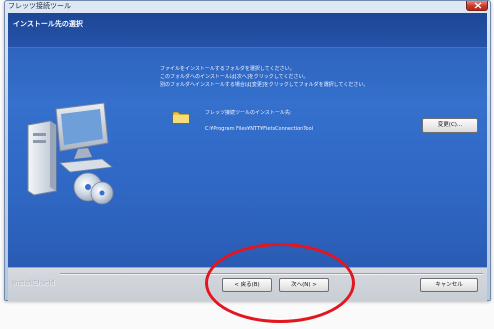 This screenshot has width=494, height=329. Describe the element at coordinates (181, 117) in the screenshot. I see `folder-icon` at that location.